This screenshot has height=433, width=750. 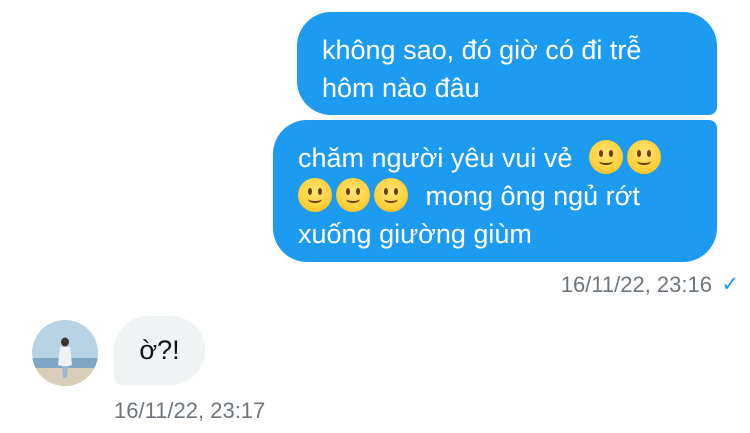 I want to click on checkmark-icon: ✓, so click(x=730, y=284).